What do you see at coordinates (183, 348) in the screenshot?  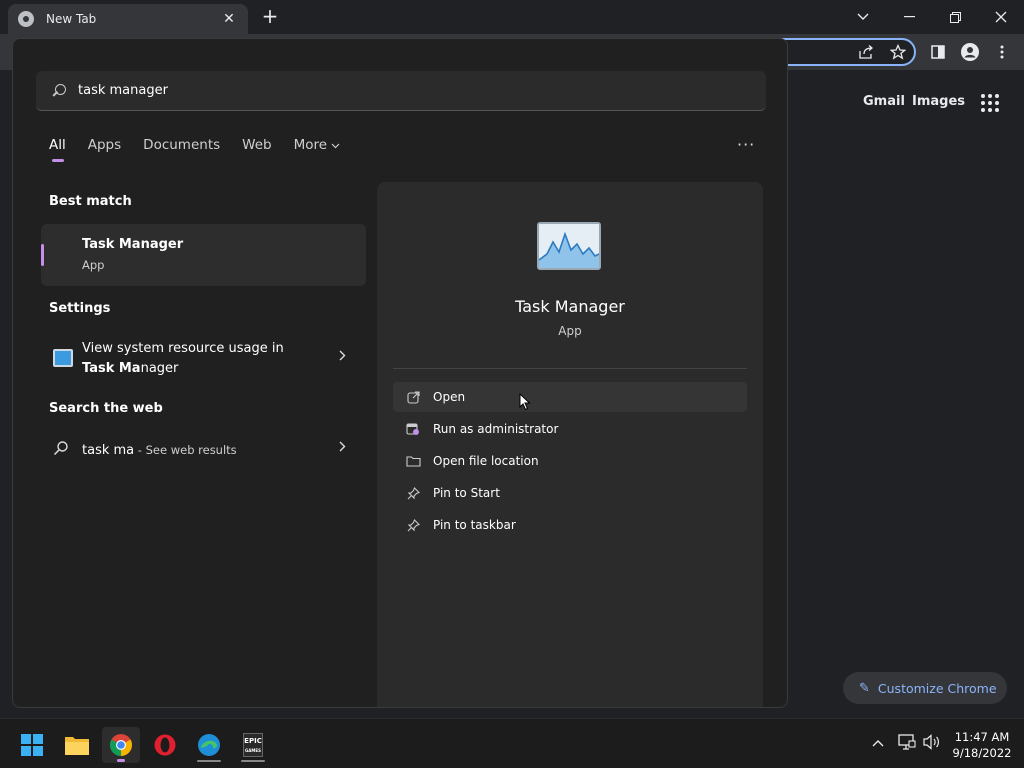 I see `settings-result-line1: View system resource usage in` at bounding box center [183, 348].